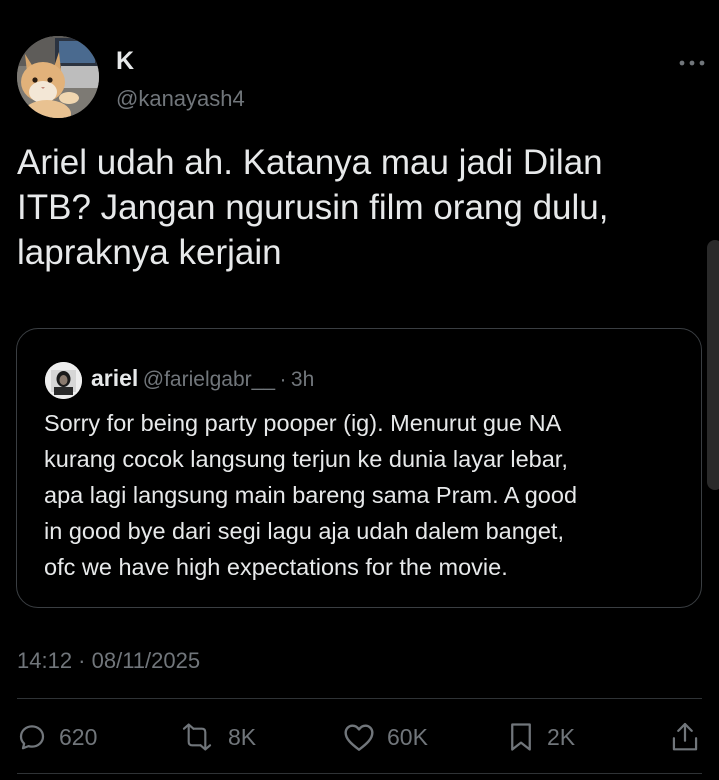 This screenshot has width=719, height=780. I want to click on quoted-avatar-image, so click(63, 380).